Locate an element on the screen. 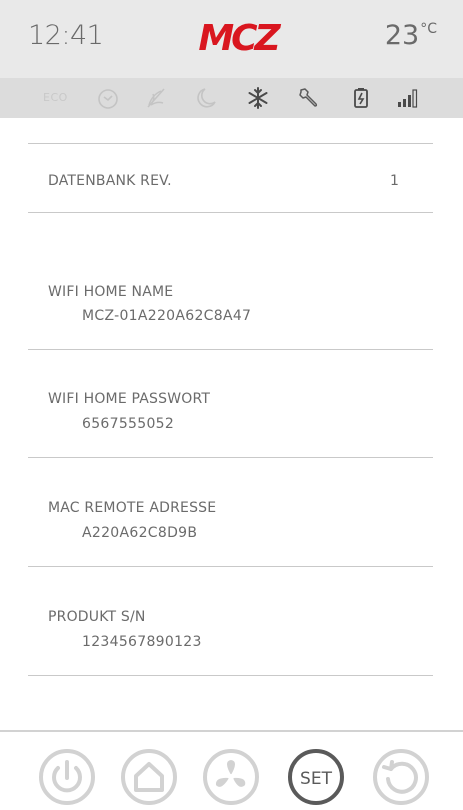  home-icon is located at coordinates (149, 777).